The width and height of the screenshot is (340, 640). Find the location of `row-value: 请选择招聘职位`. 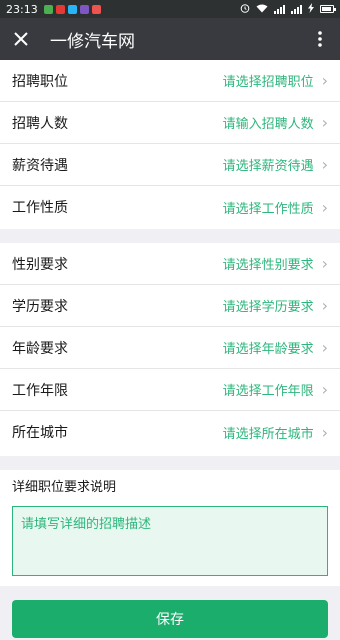

row-value: 请选择招聘职位 is located at coordinates (268, 82).